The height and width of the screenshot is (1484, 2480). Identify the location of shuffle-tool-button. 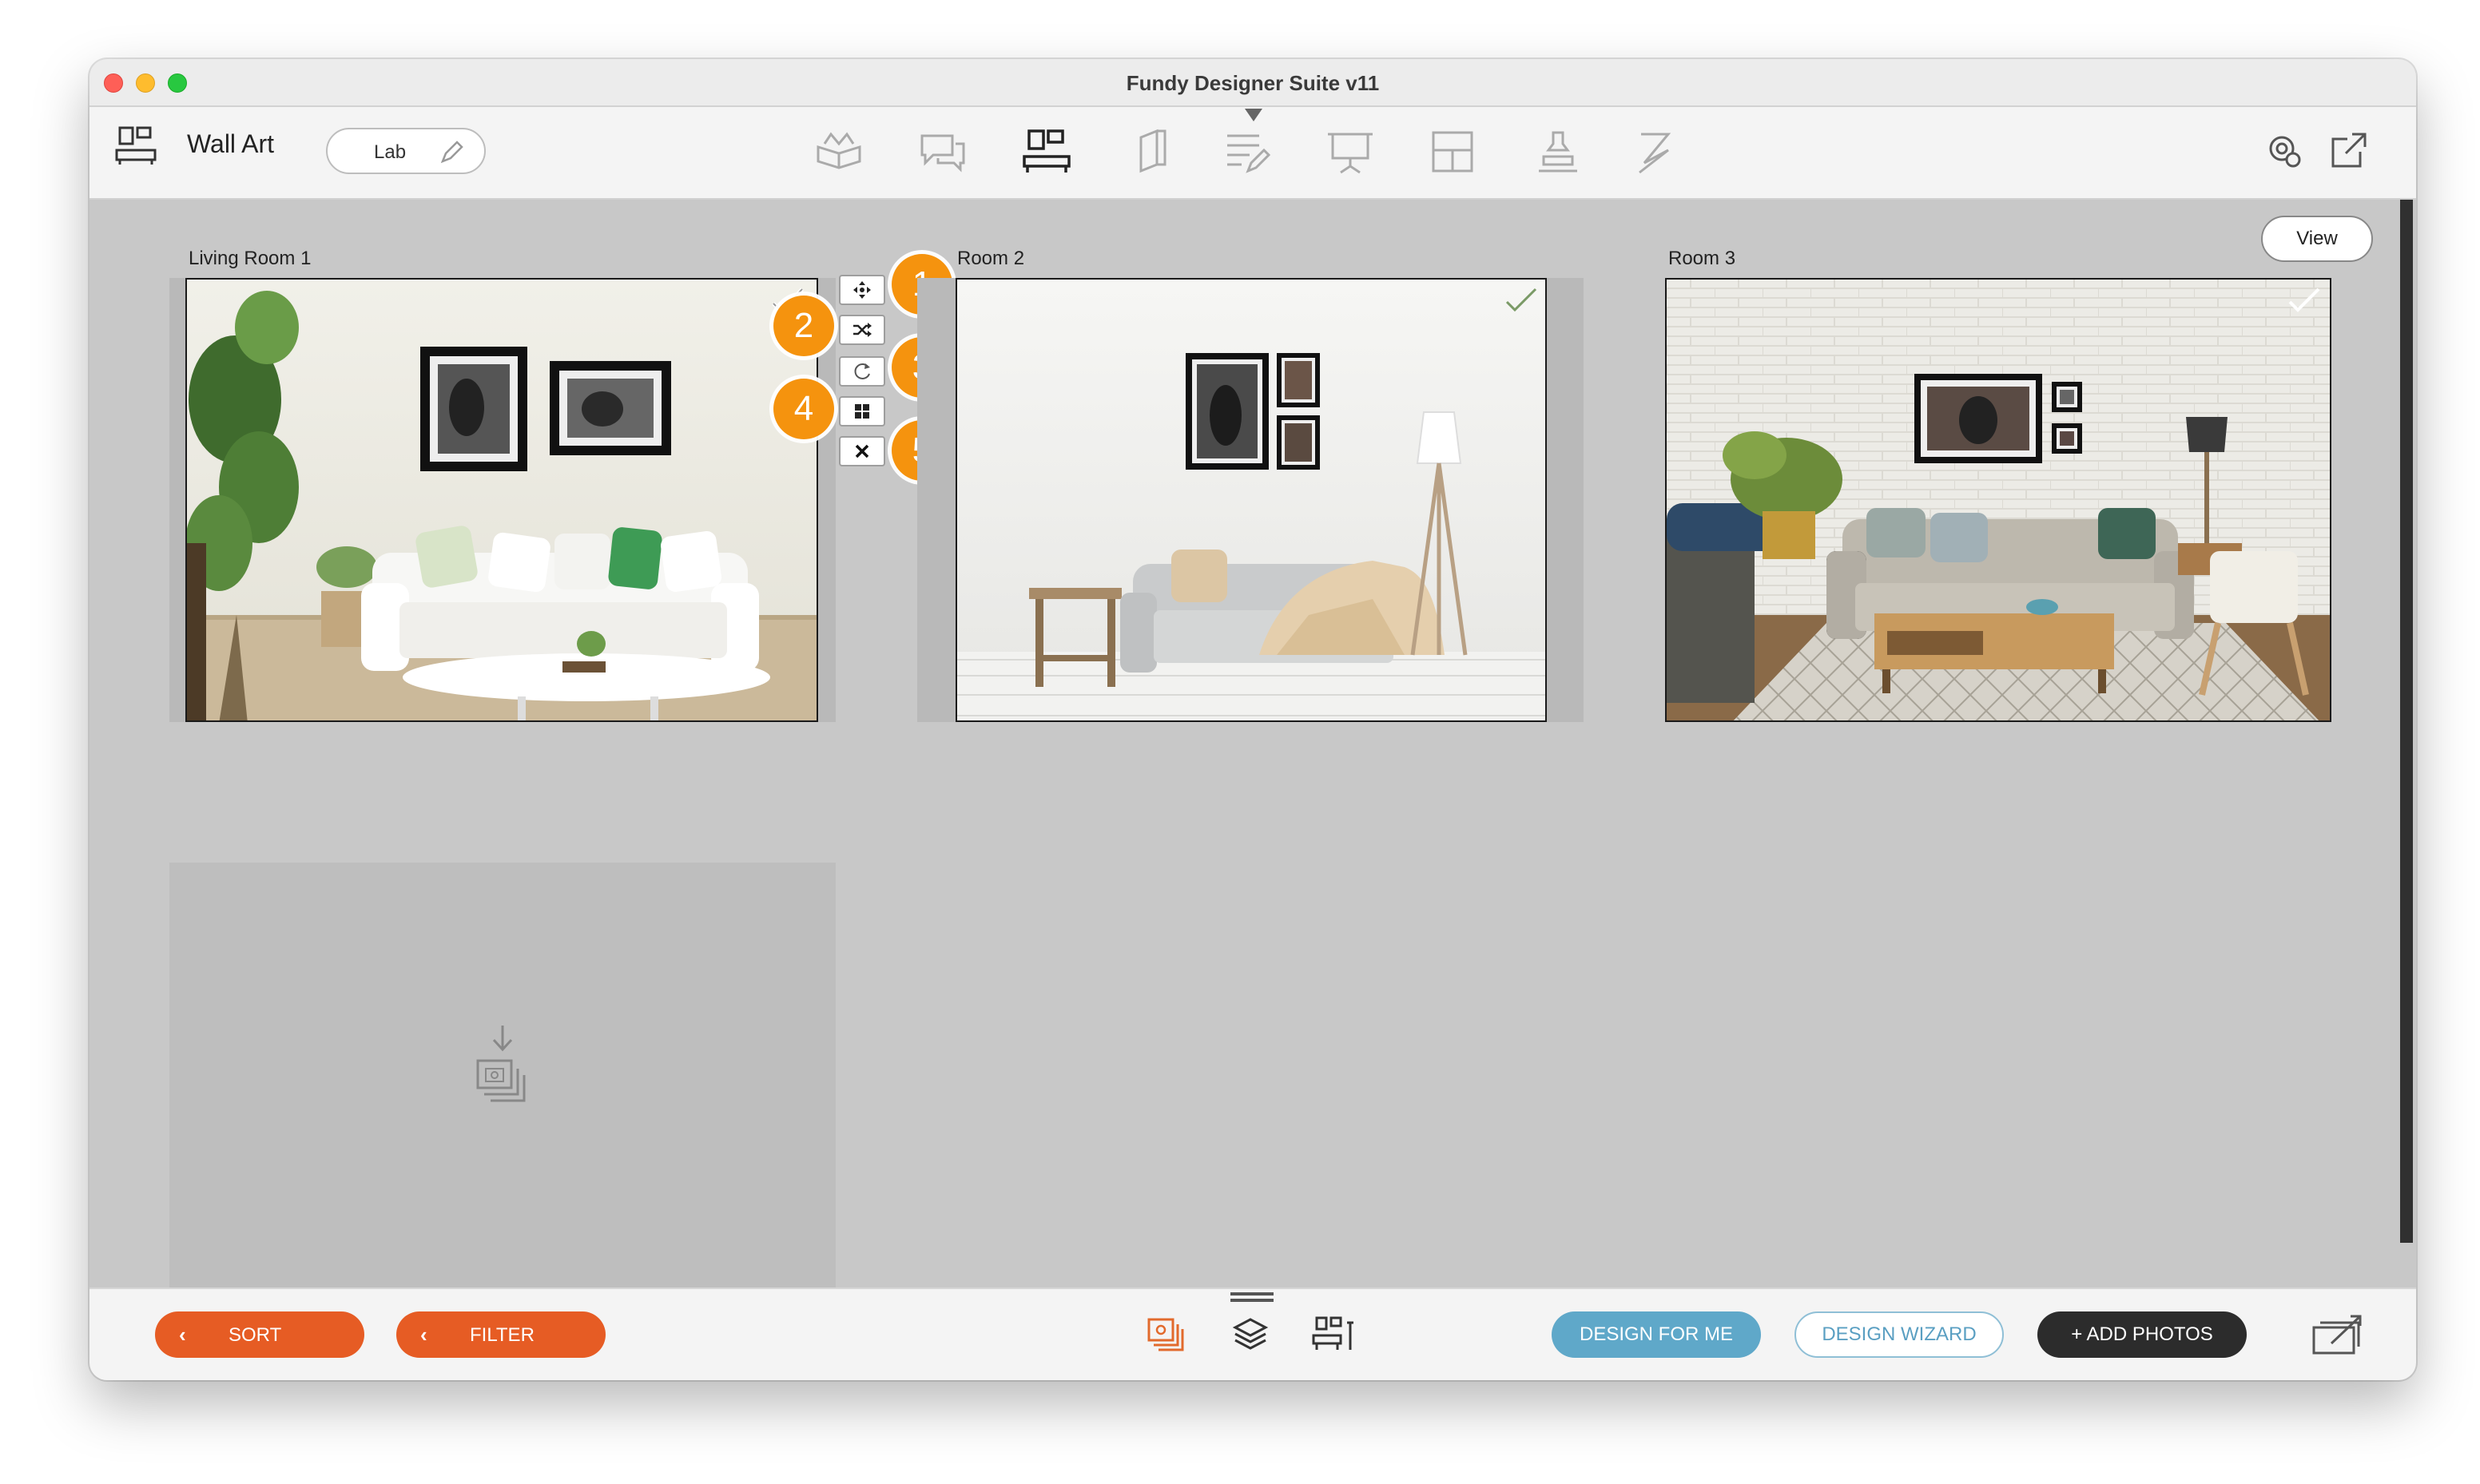
(862, 330).